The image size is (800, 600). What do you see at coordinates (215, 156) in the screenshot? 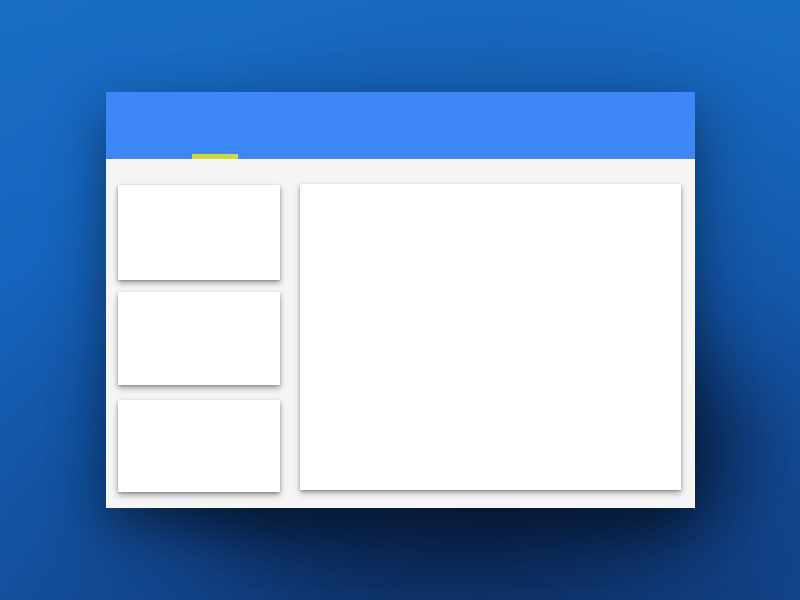
I see `active-tab-indicator` at bounding box center [215, 156].